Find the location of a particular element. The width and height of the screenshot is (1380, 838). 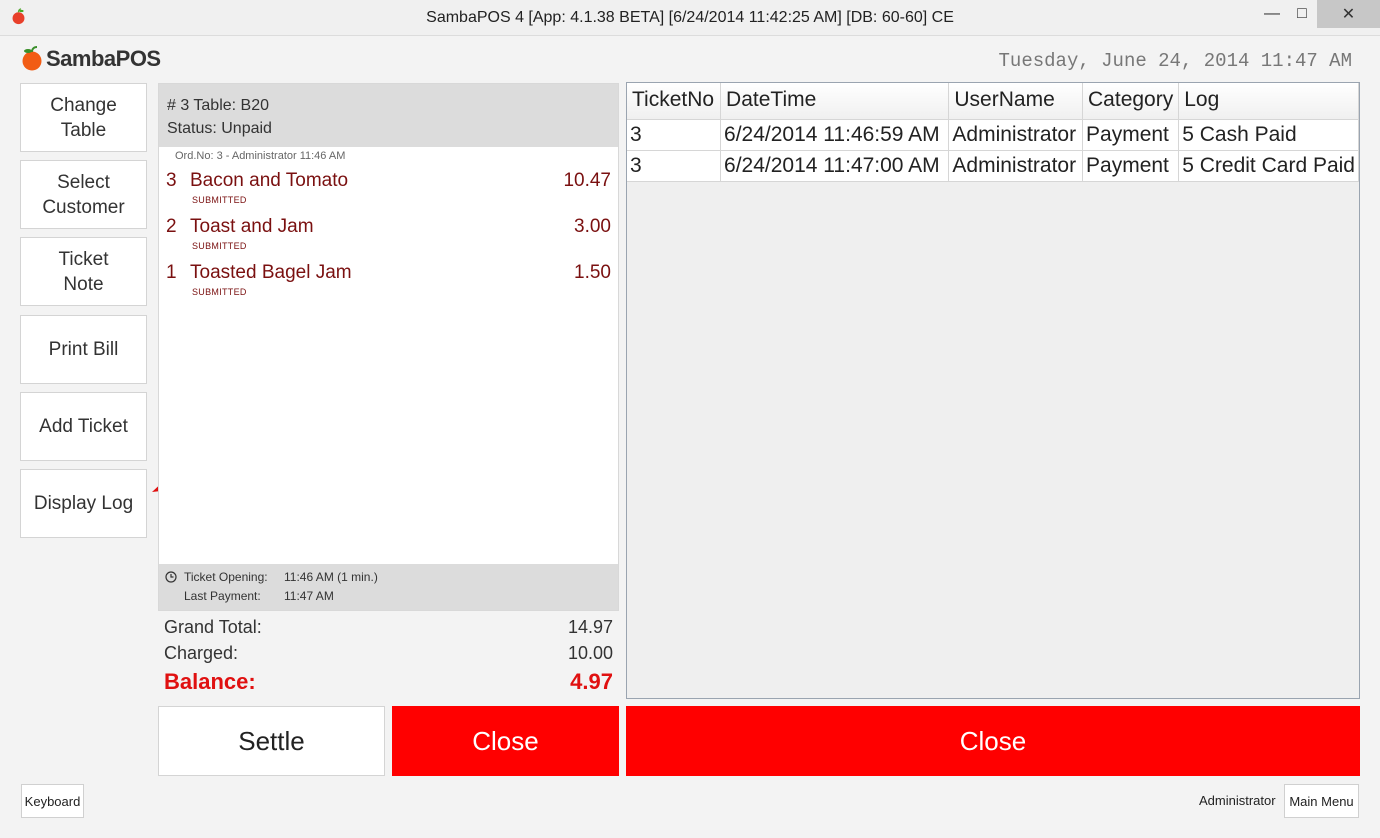

maximize-button: □ is located at coordinates (1302, 14).